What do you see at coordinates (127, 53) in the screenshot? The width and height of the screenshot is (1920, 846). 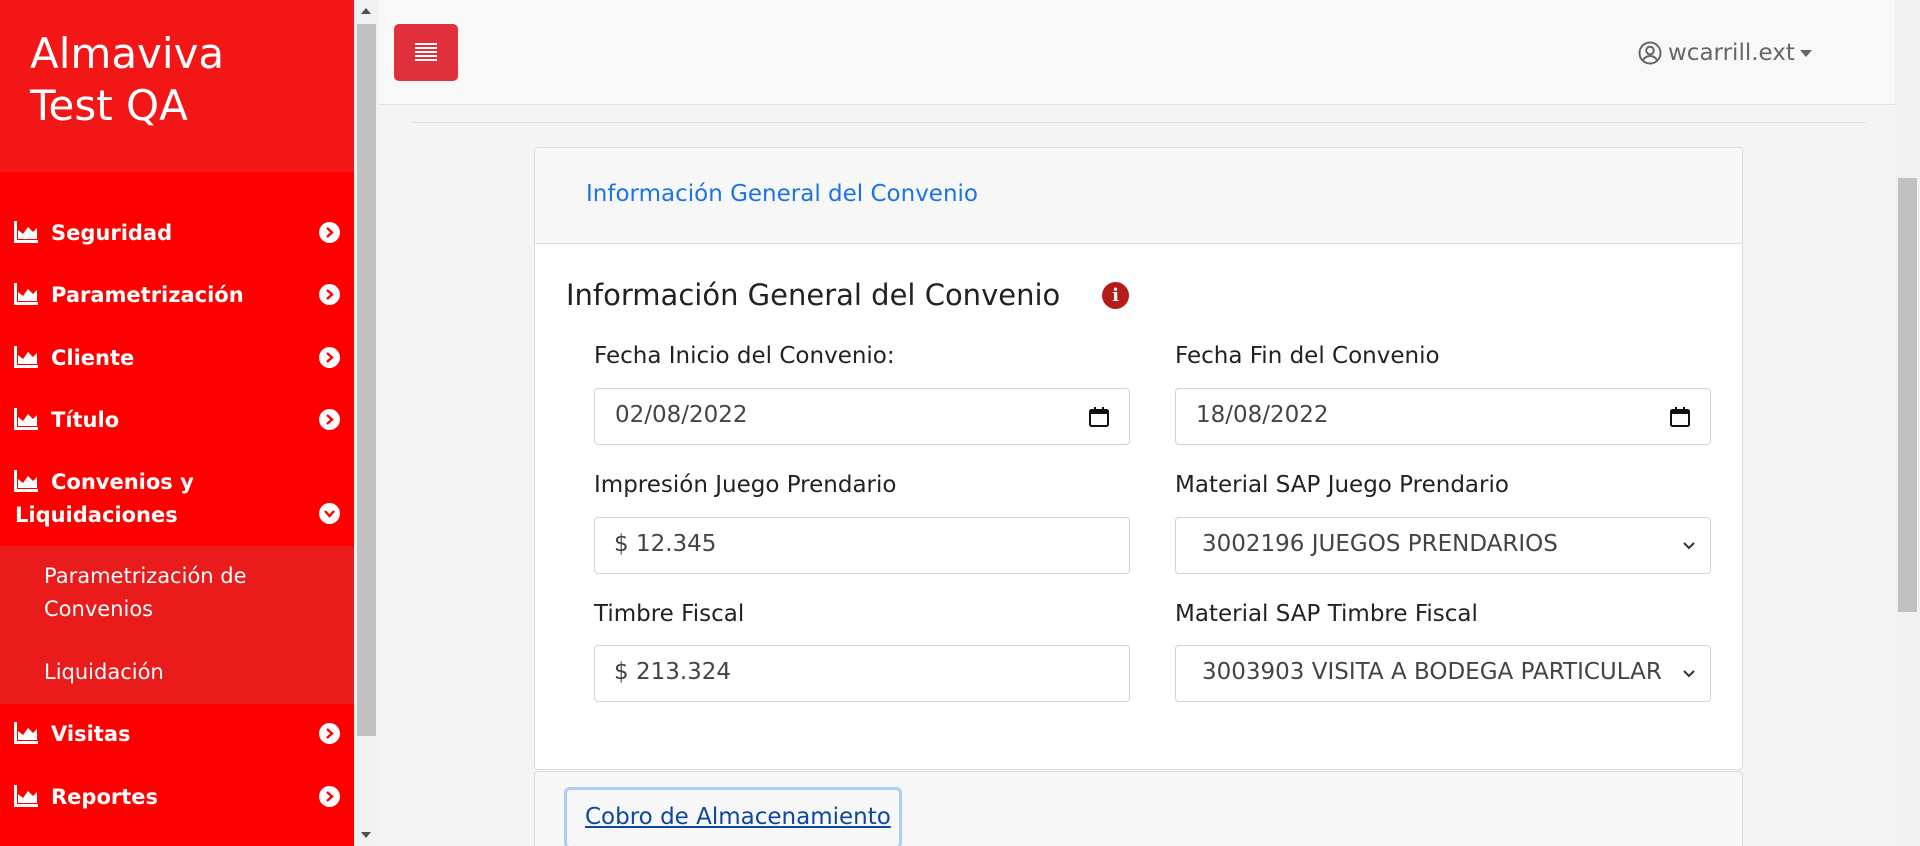 I see `brand-line-1: Almaviva` at bounding box center [127, 53].